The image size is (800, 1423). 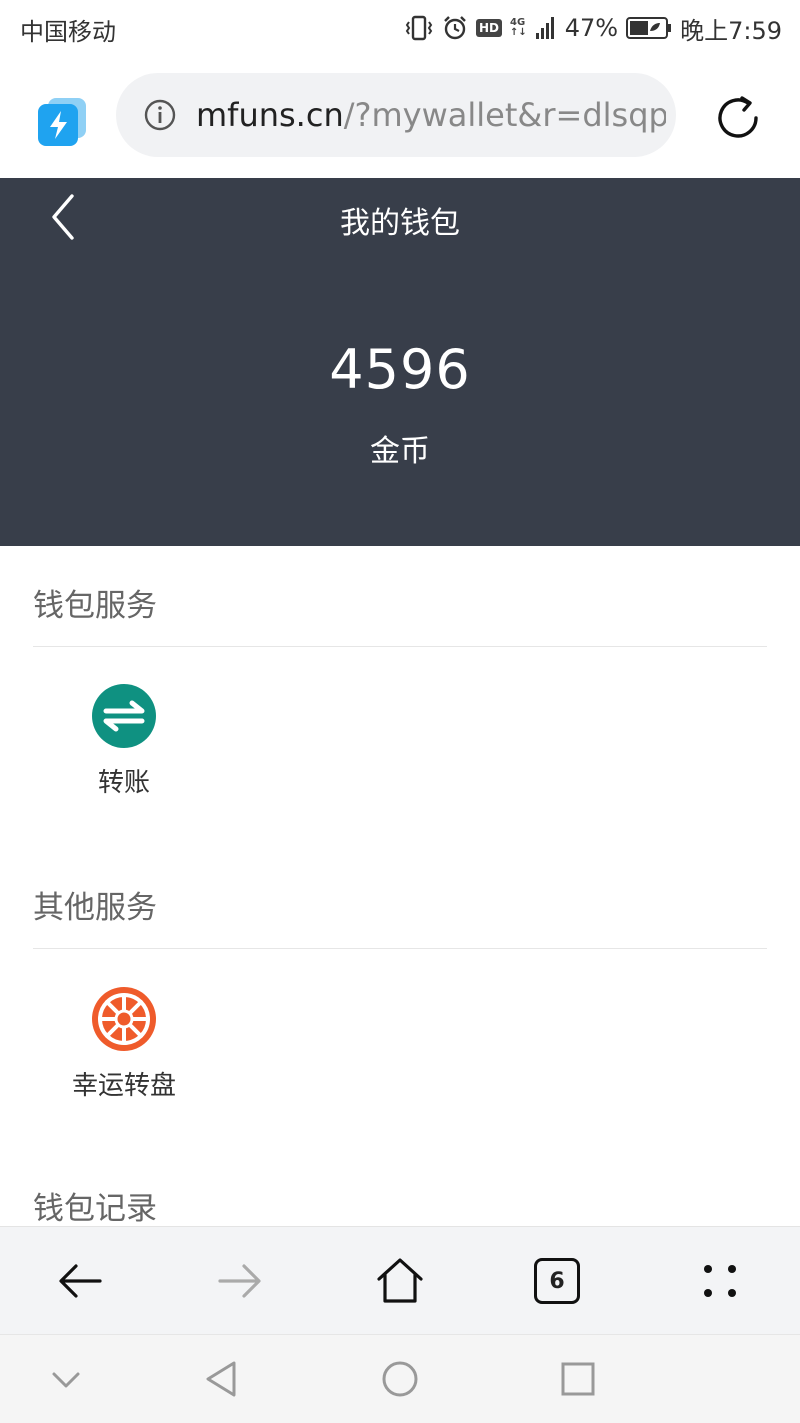 What do you see at coordinates (62, 122) in the screenshot?
I see `browser-logo-icon` at bounding box center [62, 122].